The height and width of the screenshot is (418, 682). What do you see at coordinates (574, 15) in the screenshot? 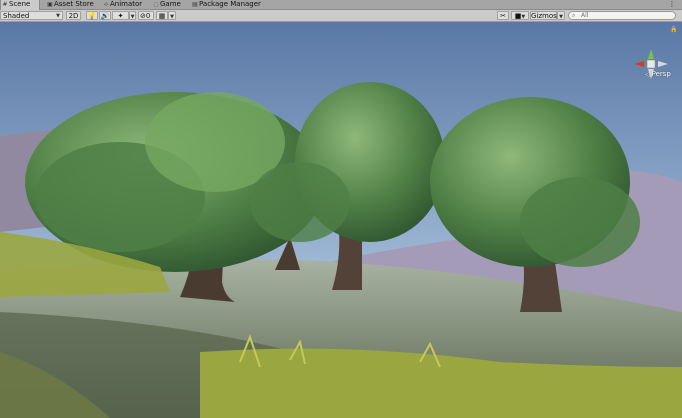
I see `search-icon: ⌕` at bounding box center [574, 15].